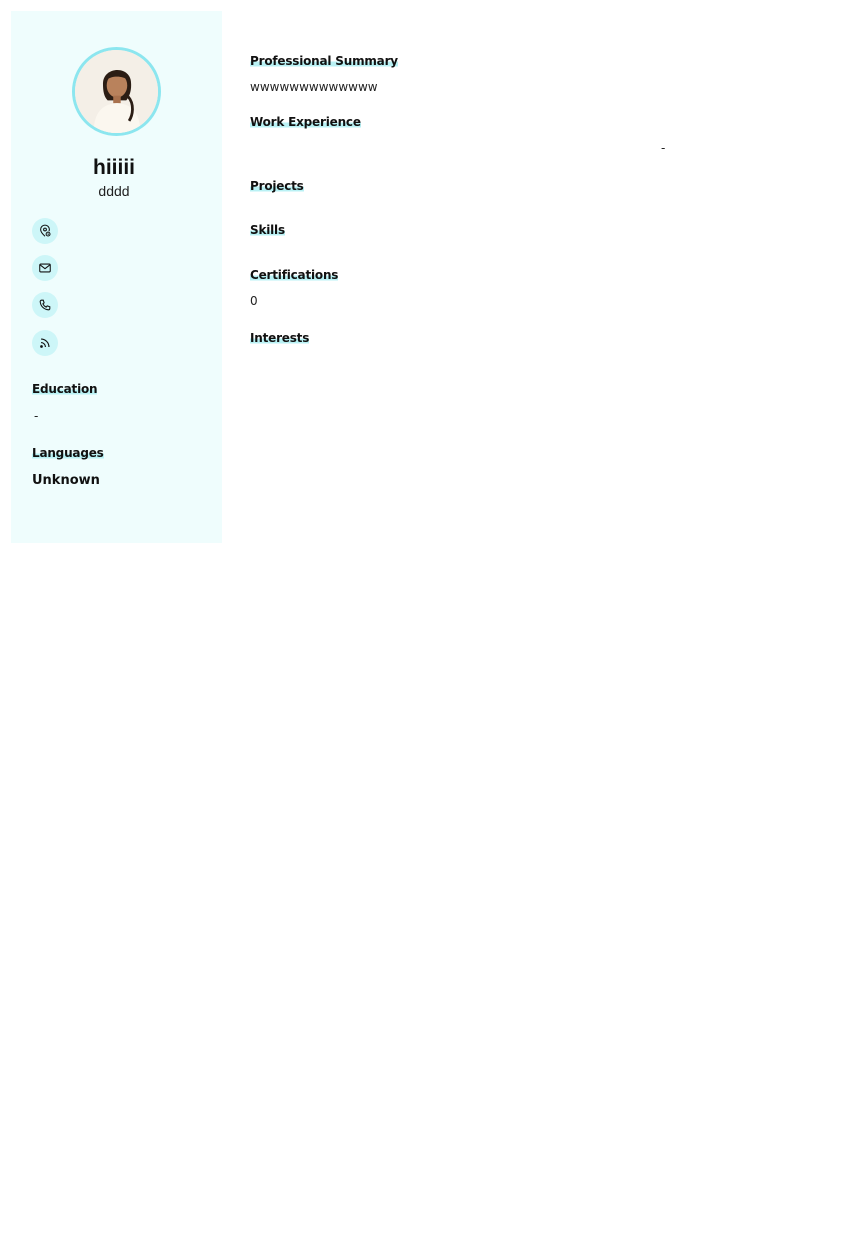 The height and width of the screenshot is (1260, 858). I want to click on profile-photo, so click(116, 91).